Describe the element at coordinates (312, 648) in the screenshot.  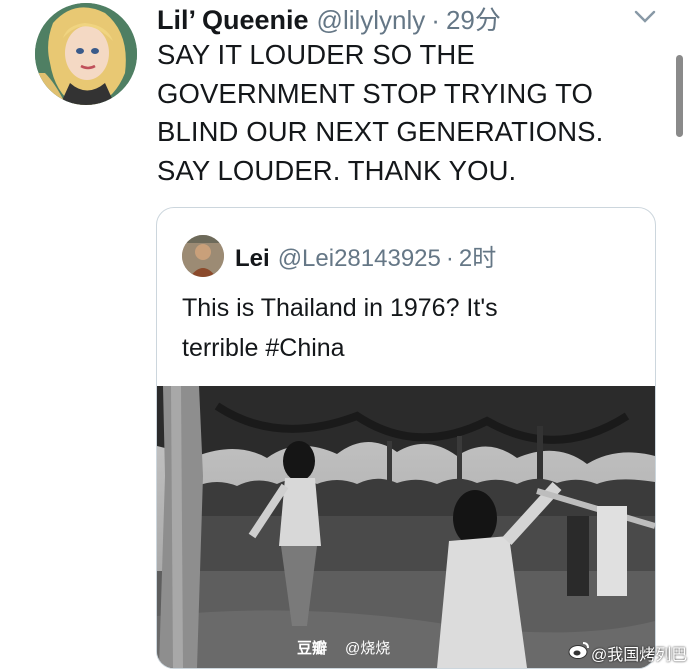
I see `douban-watermark: 豆瓣` at that location.